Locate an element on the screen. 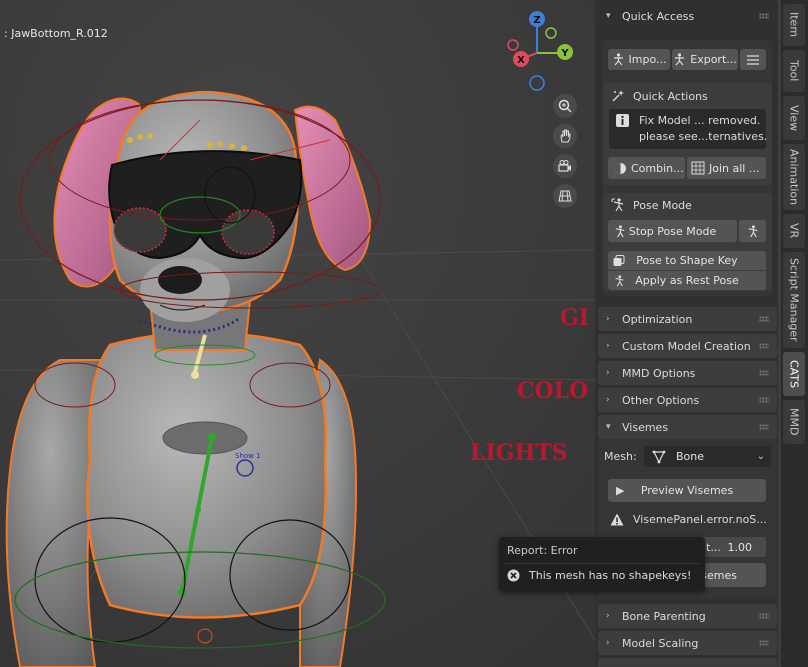  export-figure-icon is located at coordinates (680, 59).